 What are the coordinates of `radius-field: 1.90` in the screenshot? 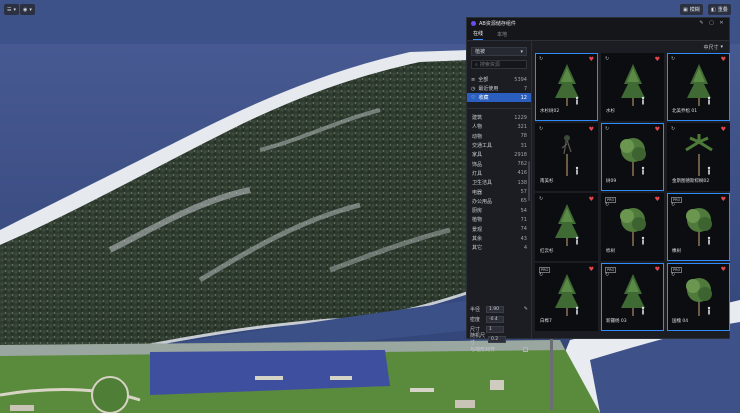 It's located at (495, 309).